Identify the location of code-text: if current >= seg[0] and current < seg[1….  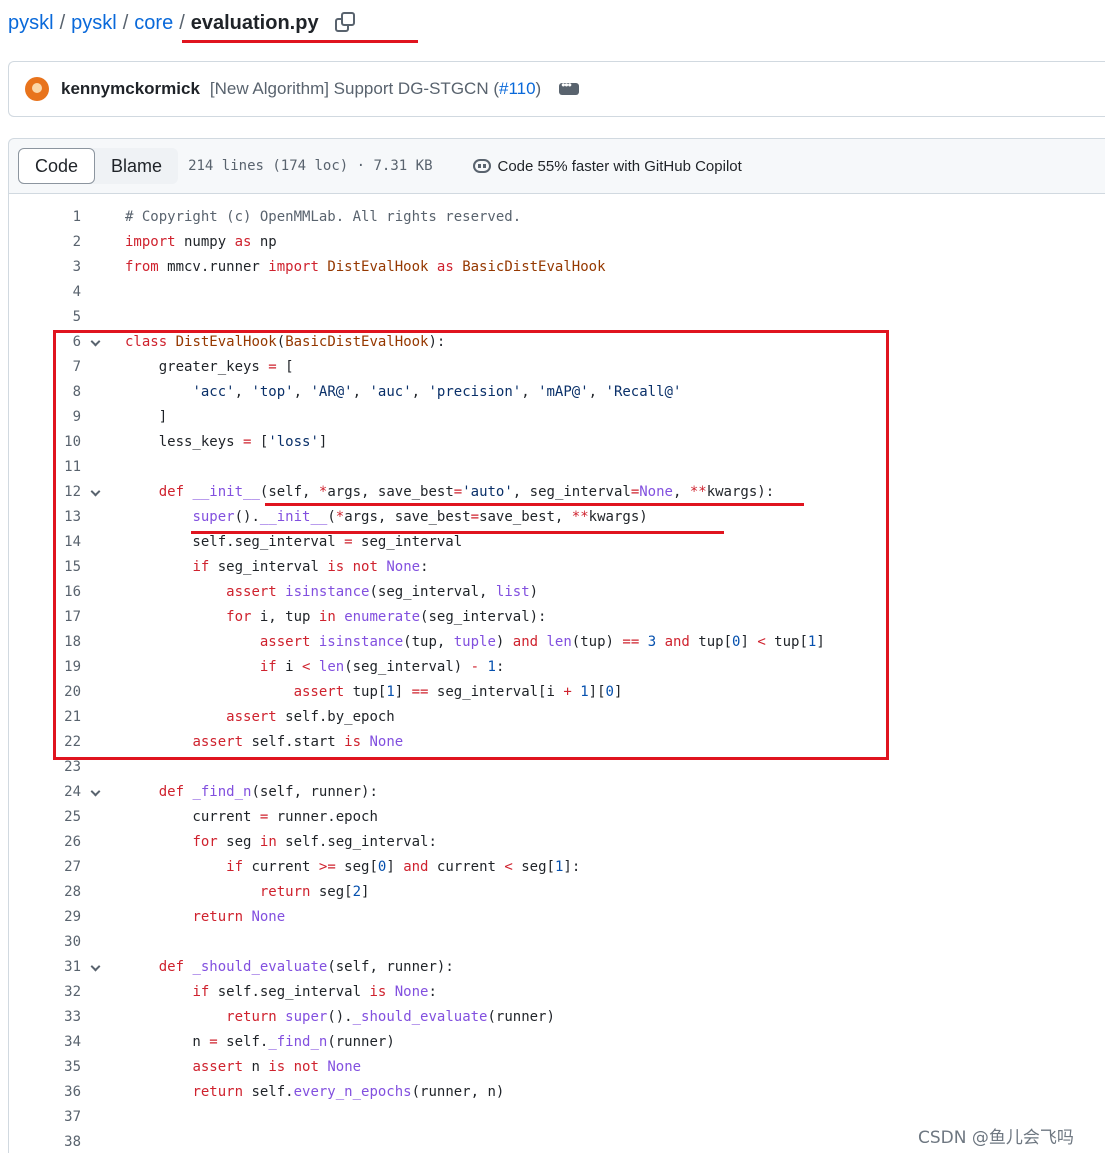
(403, 867).